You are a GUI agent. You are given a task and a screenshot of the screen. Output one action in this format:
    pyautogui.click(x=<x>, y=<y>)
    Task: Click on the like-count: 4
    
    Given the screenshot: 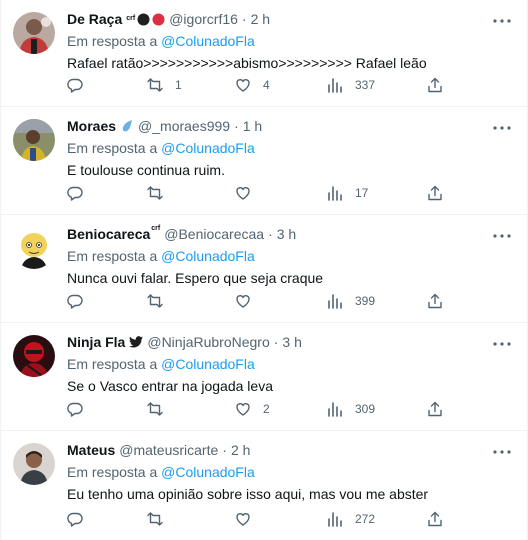 What is the action you would take?
    pyautogui.click(x=266, y=85)
    